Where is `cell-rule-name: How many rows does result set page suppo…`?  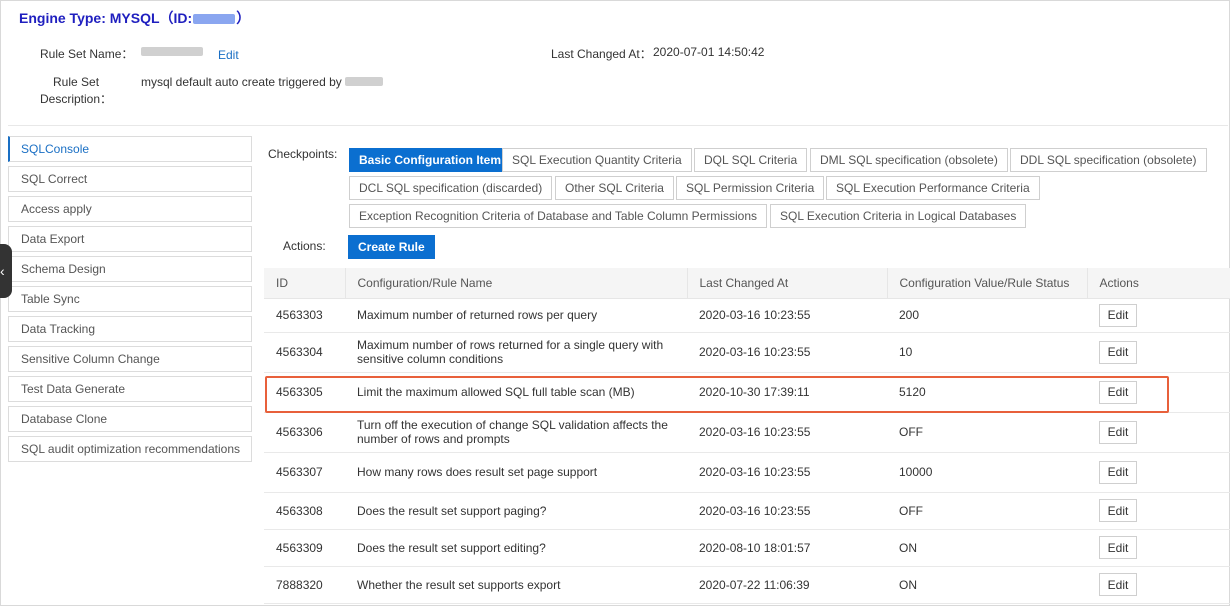
cell-rule-name: How many rows does result set page suppo… is located at coordinates (516, 472).